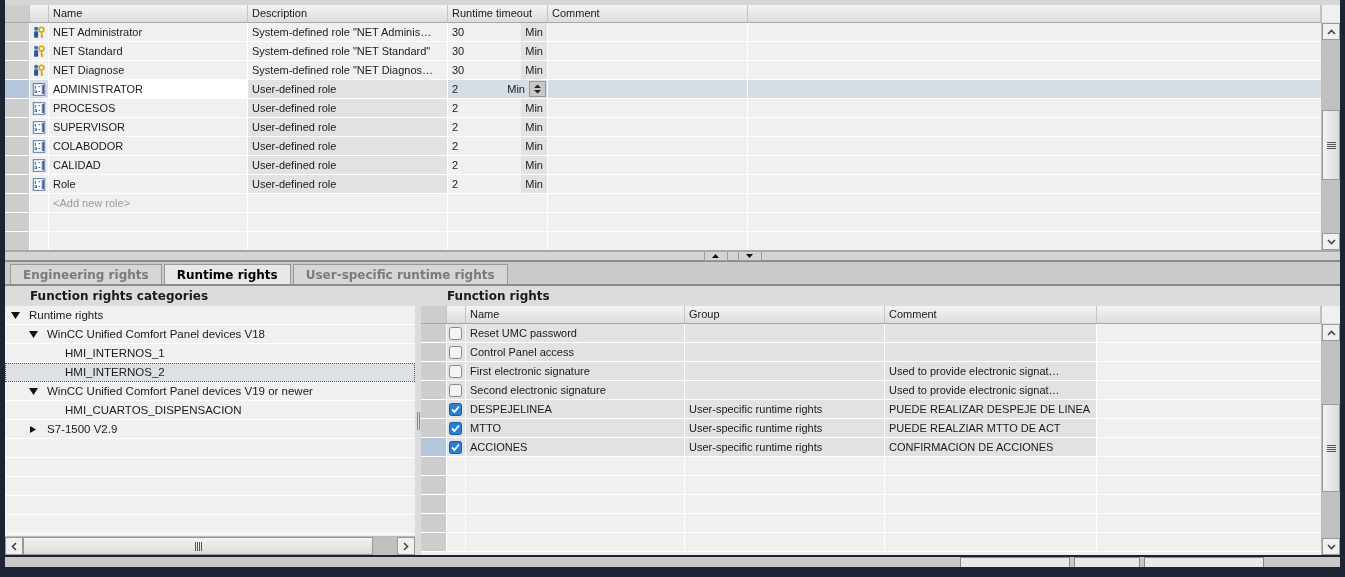 The image size is (1345, 577). I want to click on collapse-down-button, so click(749, 256).